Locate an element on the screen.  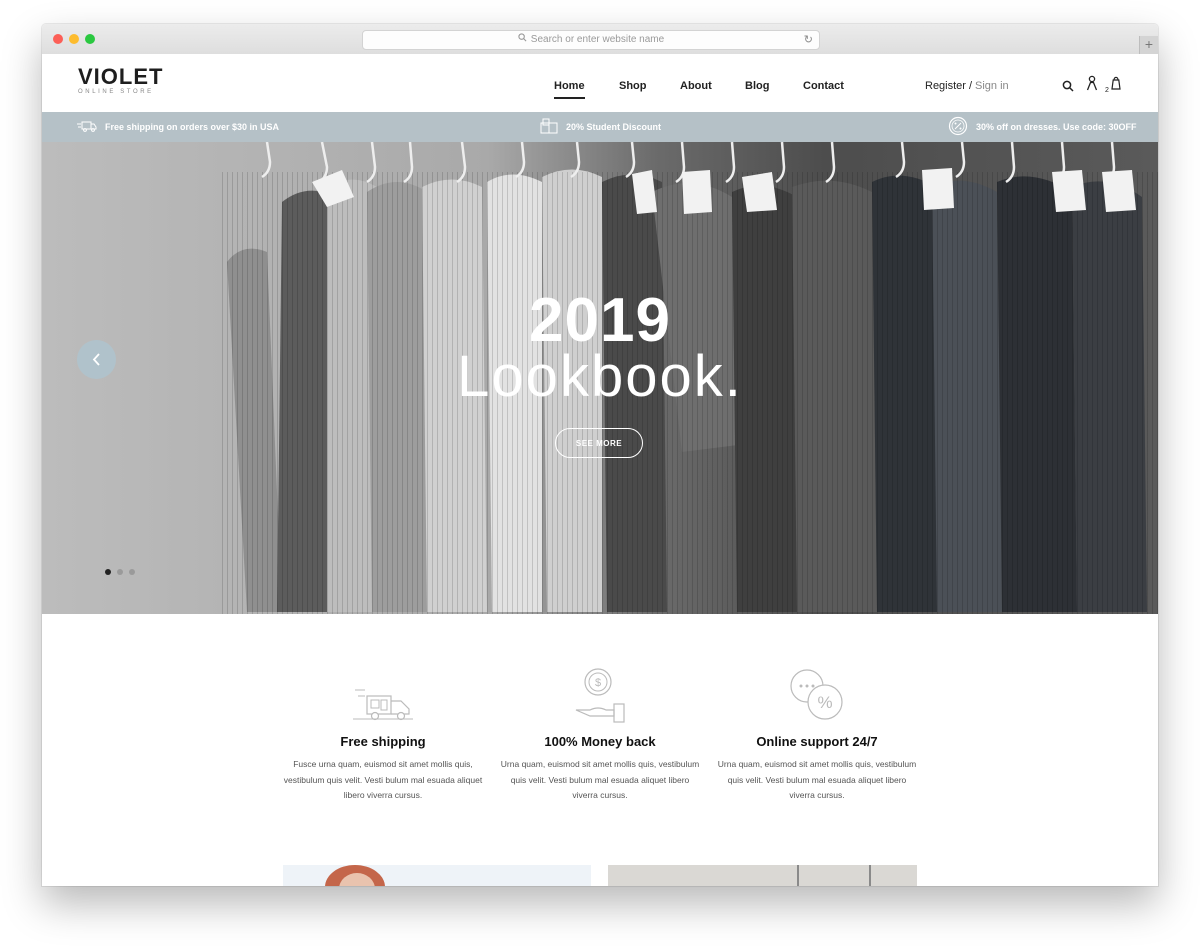
address-bar: Search or enter website name ↻ is located at coordinates (591, 40).